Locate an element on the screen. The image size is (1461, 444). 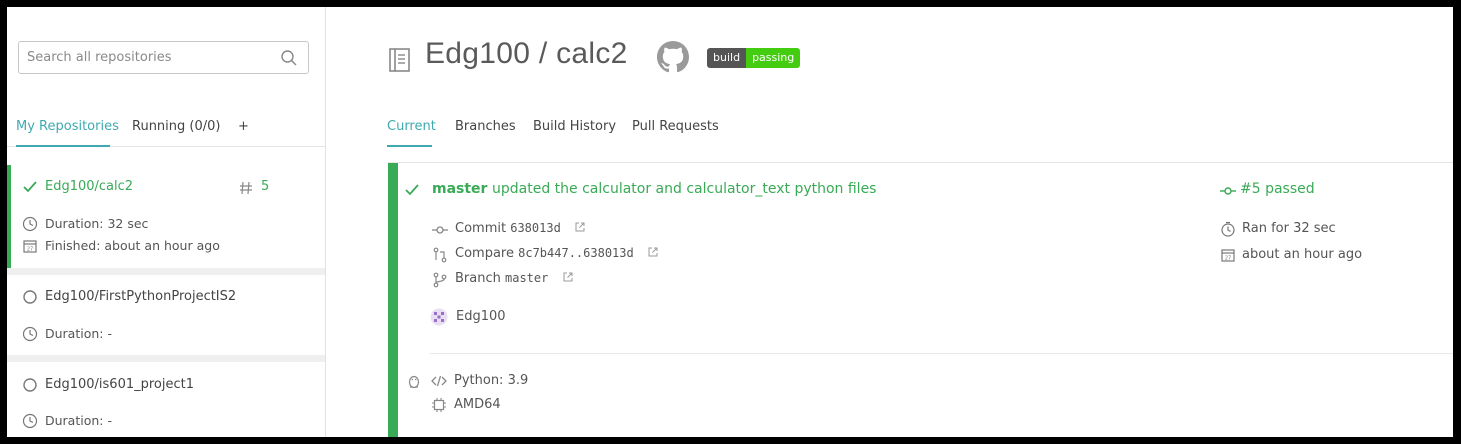
repo-duration: Duration: 32 sec is located at coordinates (97, 223).